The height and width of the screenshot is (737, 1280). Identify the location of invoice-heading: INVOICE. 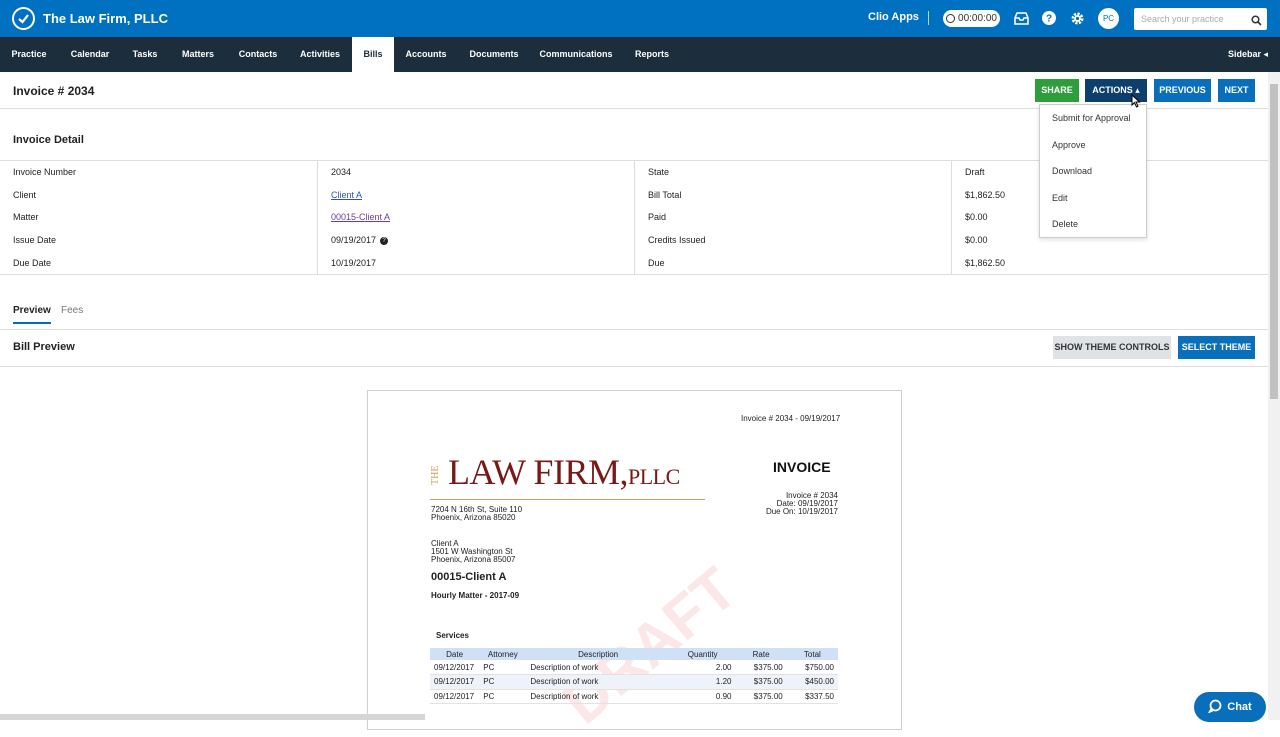
(802, 467).